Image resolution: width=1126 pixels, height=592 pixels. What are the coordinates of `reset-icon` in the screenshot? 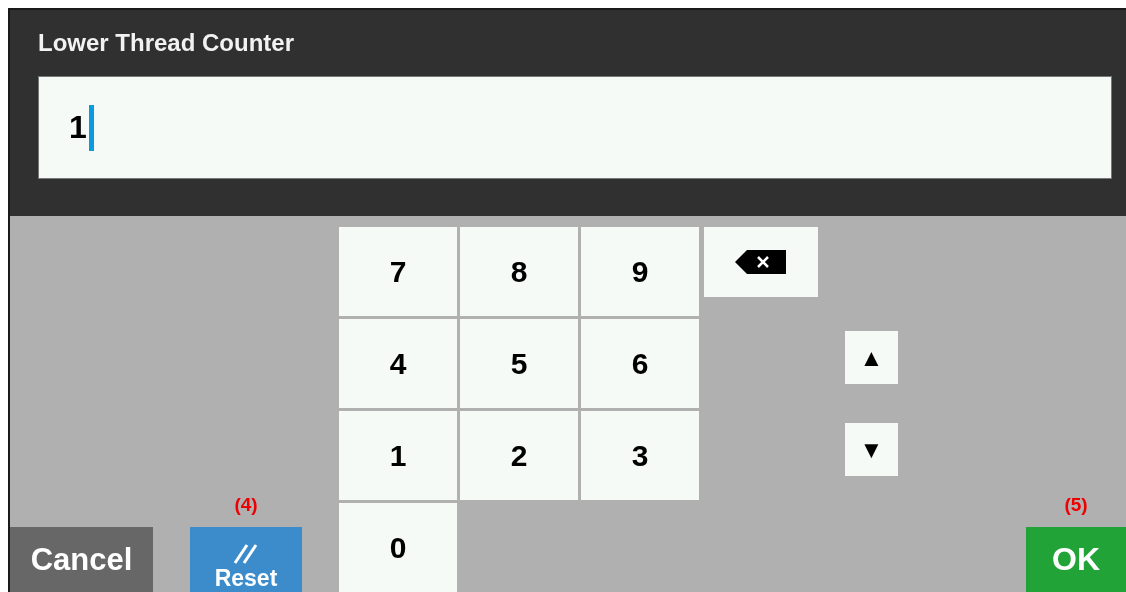 It's located at (246, 554).